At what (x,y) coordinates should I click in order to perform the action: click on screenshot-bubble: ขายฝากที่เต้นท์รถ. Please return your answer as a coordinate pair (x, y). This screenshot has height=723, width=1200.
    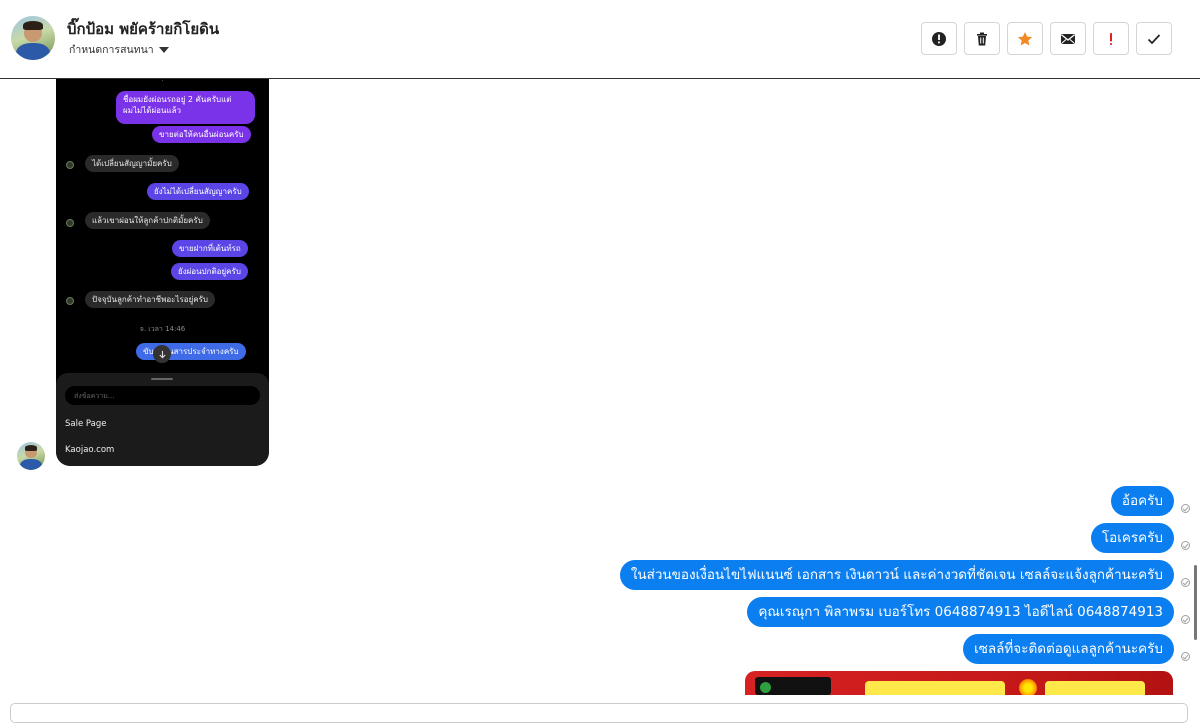
    Looking at the image, I should click on (210, 248).